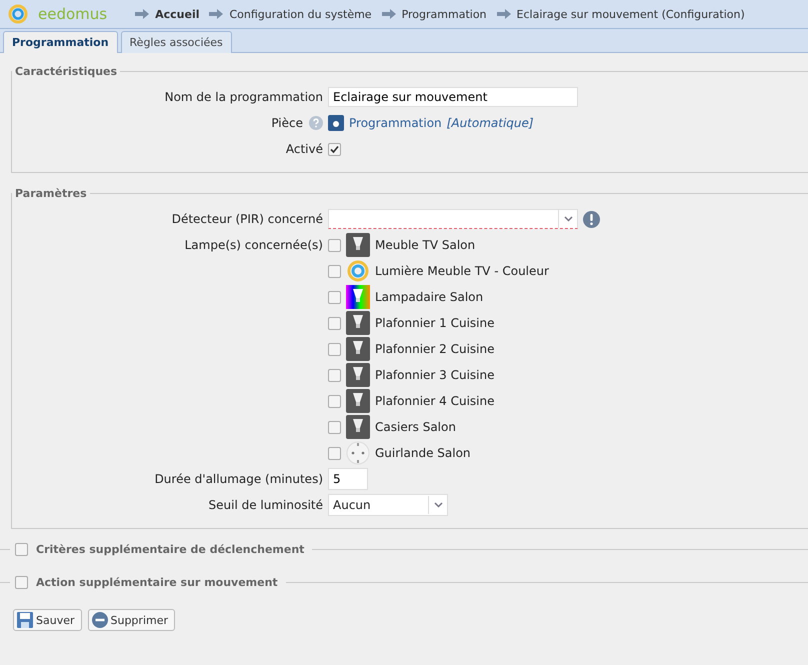  I want to click on help-icon, so click(316, 123).